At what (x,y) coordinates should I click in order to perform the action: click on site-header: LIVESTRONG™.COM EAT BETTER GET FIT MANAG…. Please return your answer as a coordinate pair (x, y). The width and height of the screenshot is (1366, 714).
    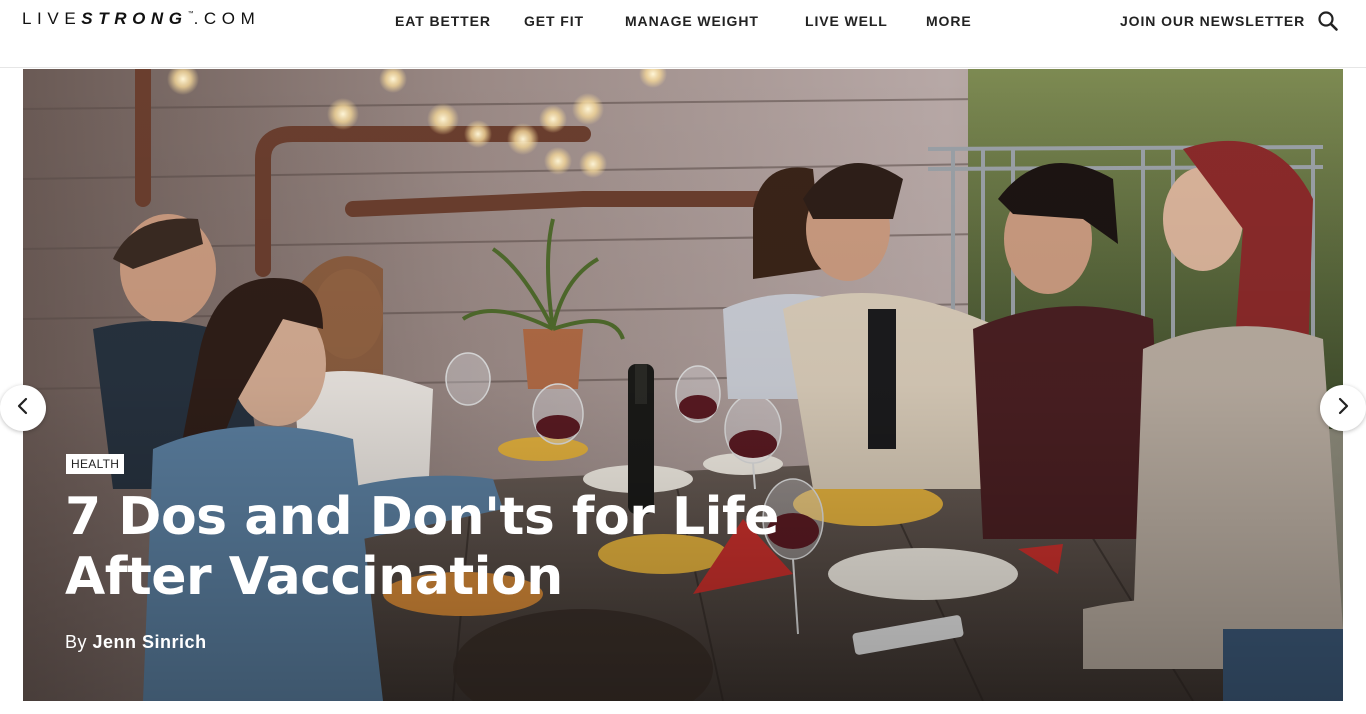
    Looking at the image, I should click on (683, 34).